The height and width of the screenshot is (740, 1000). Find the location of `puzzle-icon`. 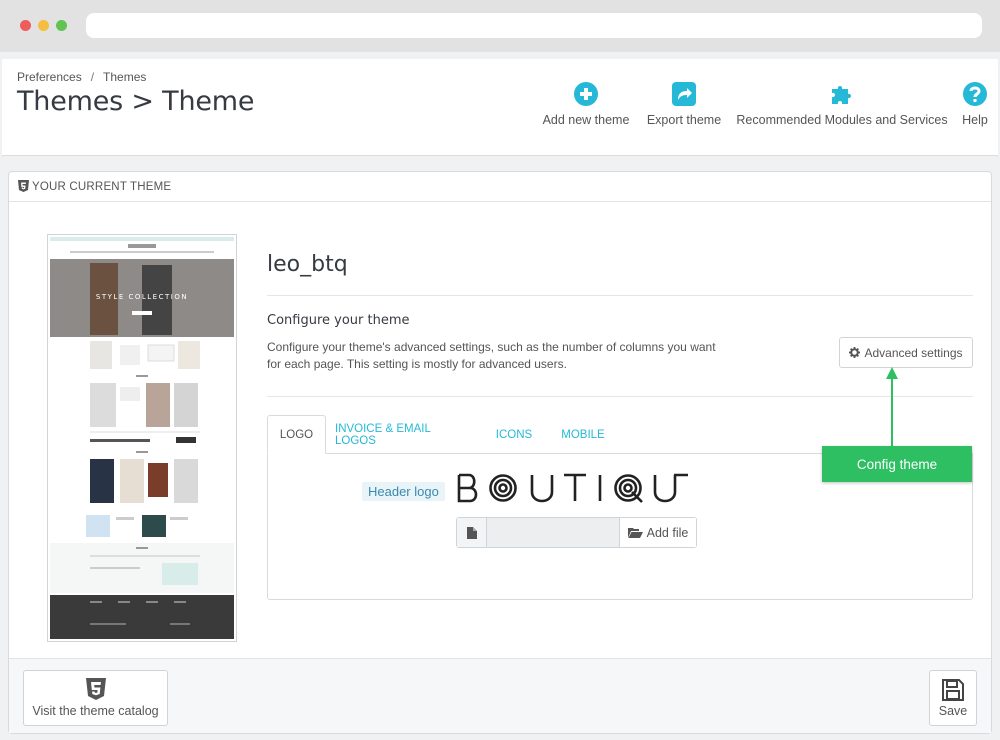

puzzle-icon is located at coordinates (841, 95).